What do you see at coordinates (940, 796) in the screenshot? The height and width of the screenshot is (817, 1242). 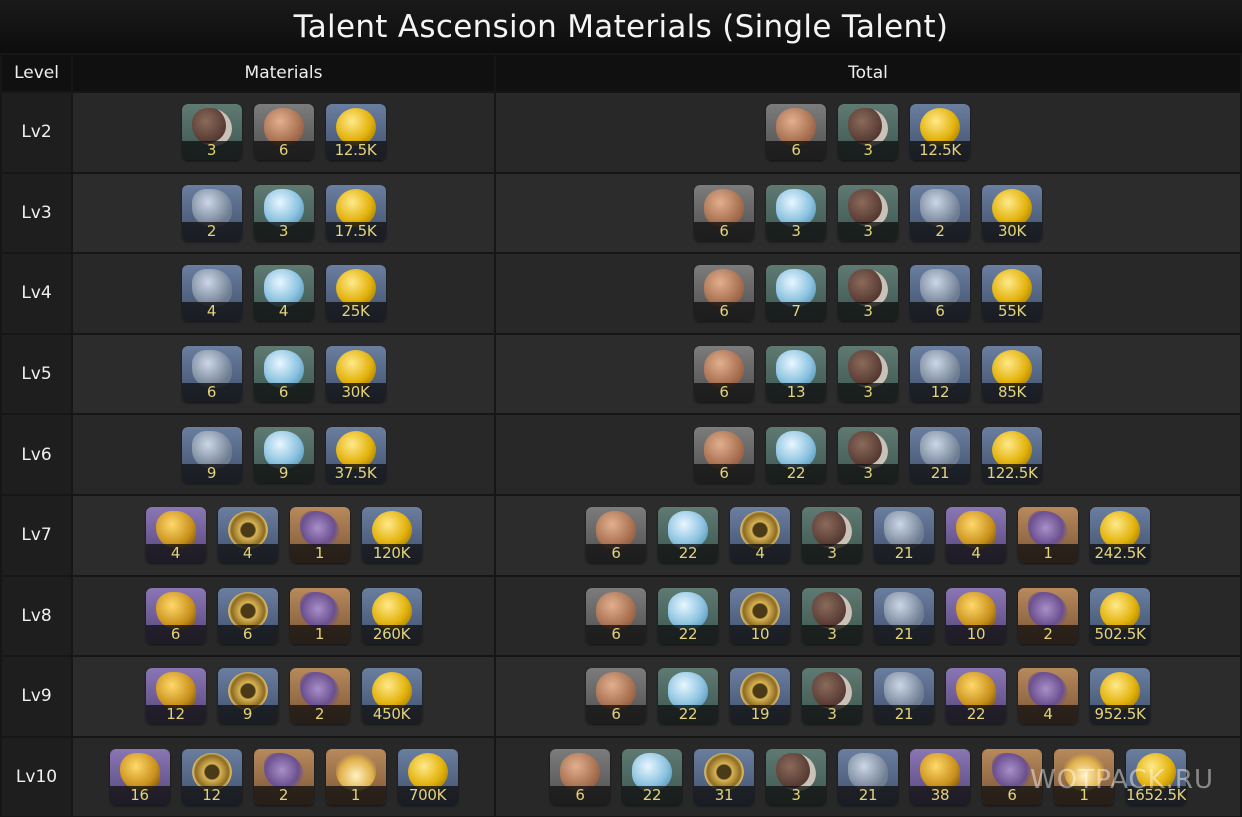 I see `material-count: 38` at bounding box center [940, 796].